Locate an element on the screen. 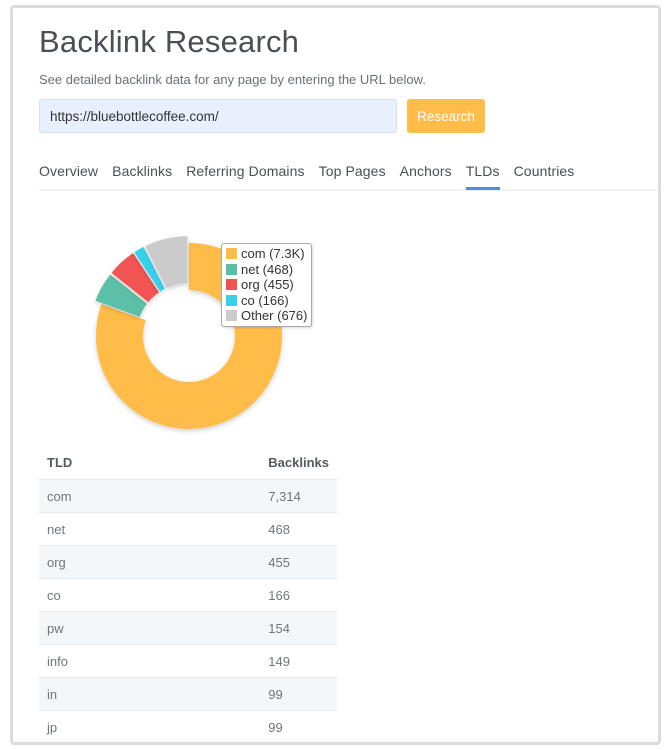  cell-tld: co is located at coordinates (150, 595).